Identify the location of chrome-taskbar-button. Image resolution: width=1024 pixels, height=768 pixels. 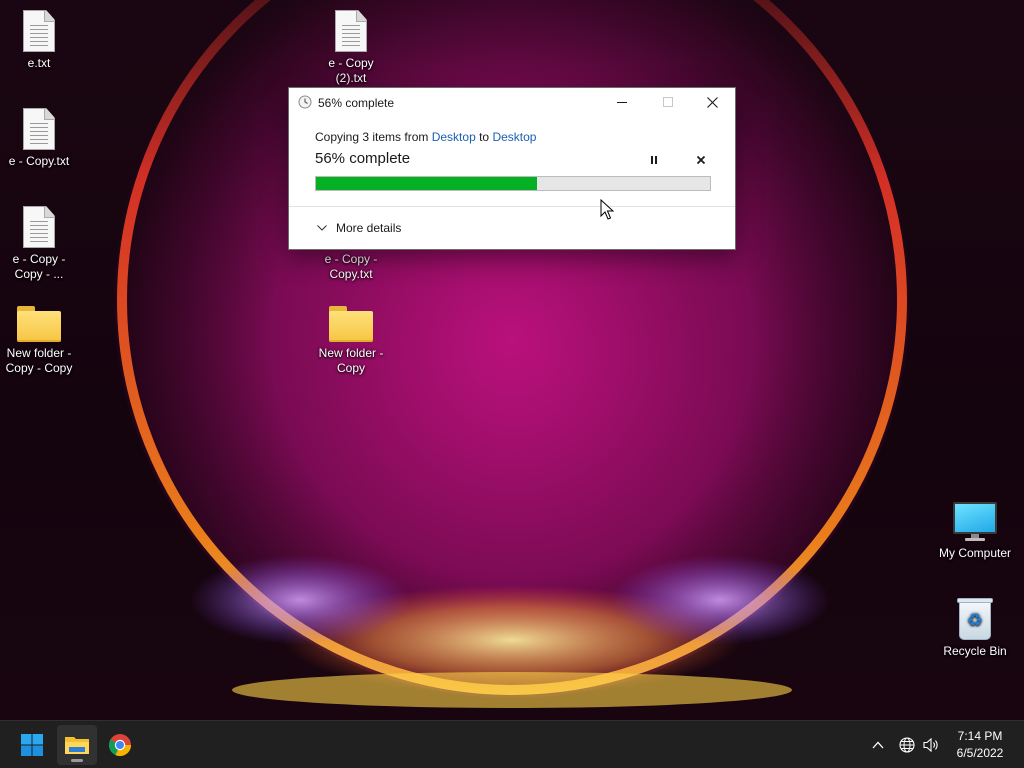
(120, 745).